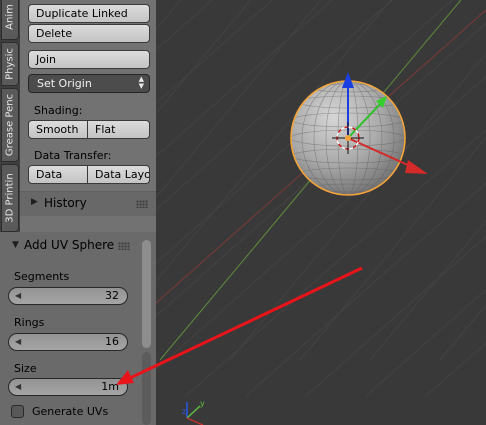 The image size is (486, 425). What do you see at coordinates (68, 342) in the screenshot?
I see `rings-field: ◀ 16` at bounding box center [68, 342].